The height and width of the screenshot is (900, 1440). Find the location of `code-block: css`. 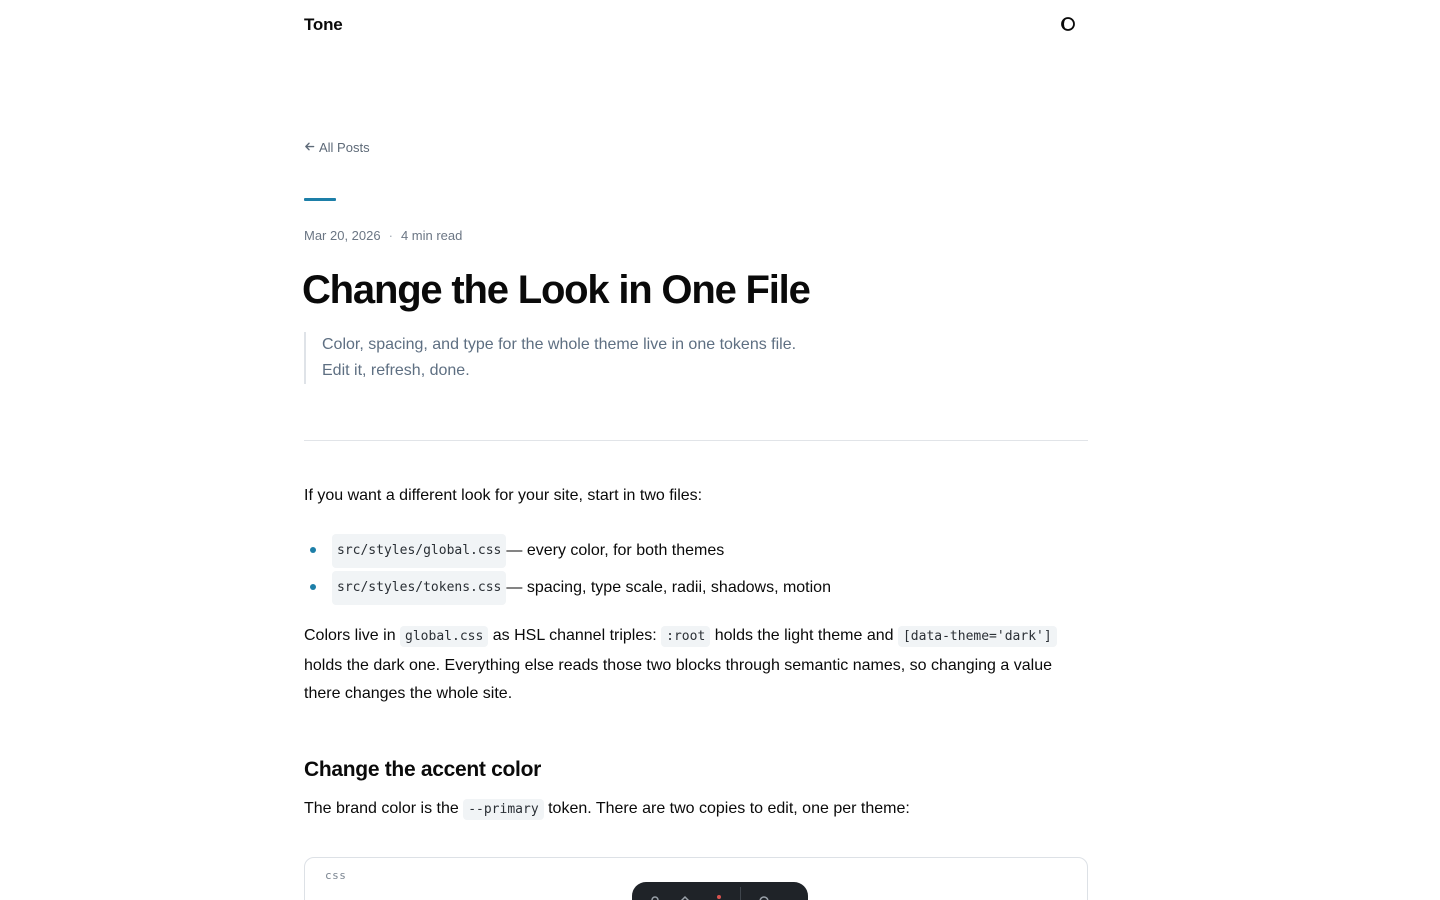

code-block: css is located at coordinates (696, 878).